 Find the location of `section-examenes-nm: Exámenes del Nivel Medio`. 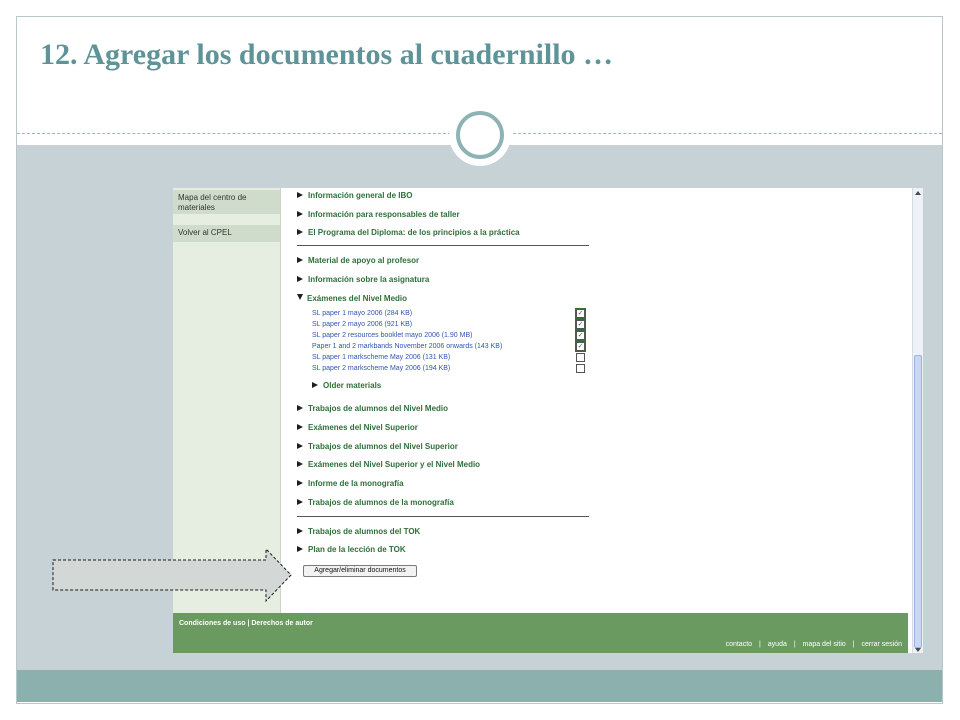

section-examenes-nm: Exámenes del Nivel Medio is located at coordinates (352, 299).